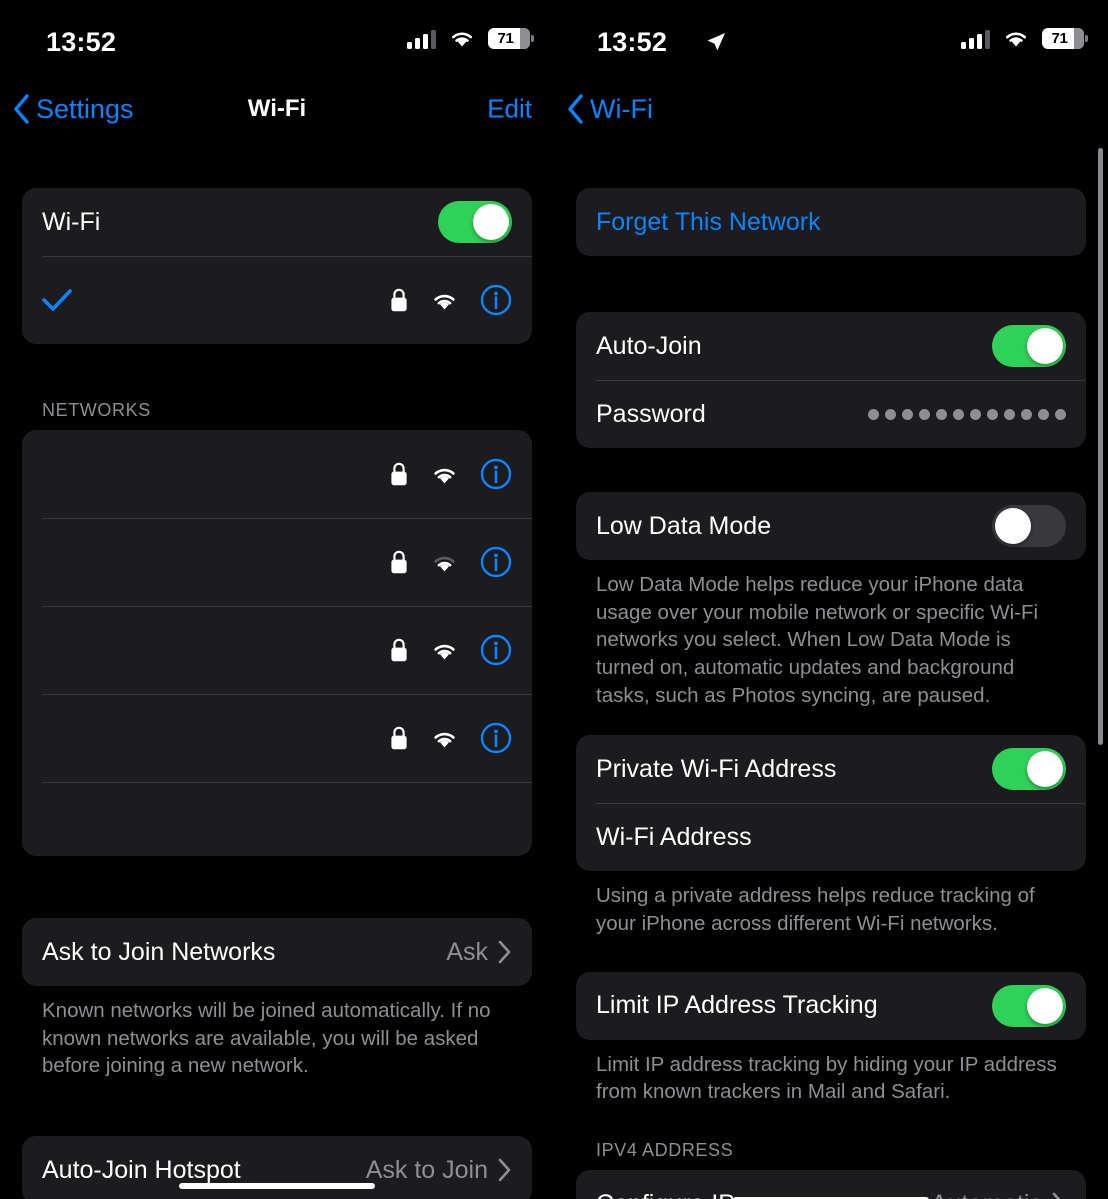 This screenshot has height=1199, width=1108. What do you see at coordinates (504, 1170) in the screenshot?
I see `chevron-right-icon` at bounding box center [504, 1170].